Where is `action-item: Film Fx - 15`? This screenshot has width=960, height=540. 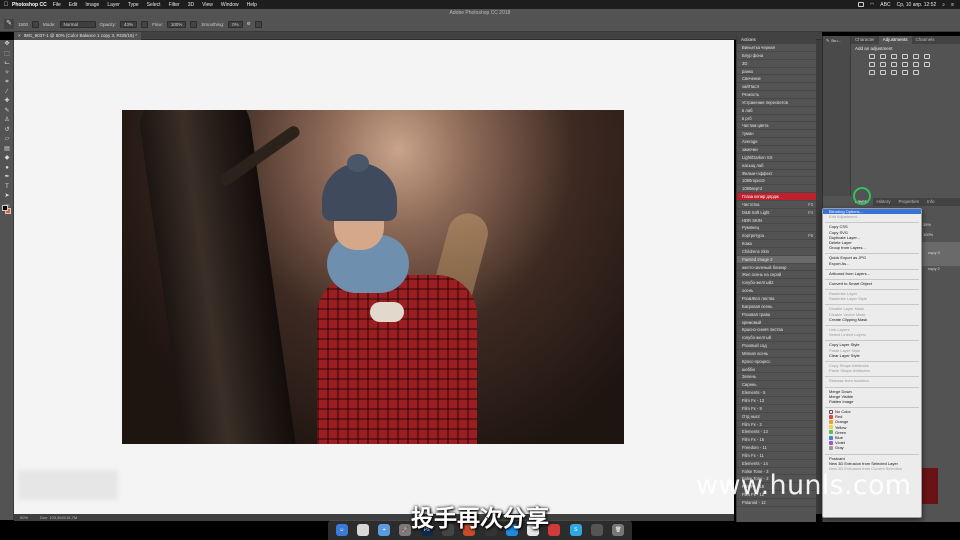
action-item: Film Fx - 15 is located at coordinates (777, 440).